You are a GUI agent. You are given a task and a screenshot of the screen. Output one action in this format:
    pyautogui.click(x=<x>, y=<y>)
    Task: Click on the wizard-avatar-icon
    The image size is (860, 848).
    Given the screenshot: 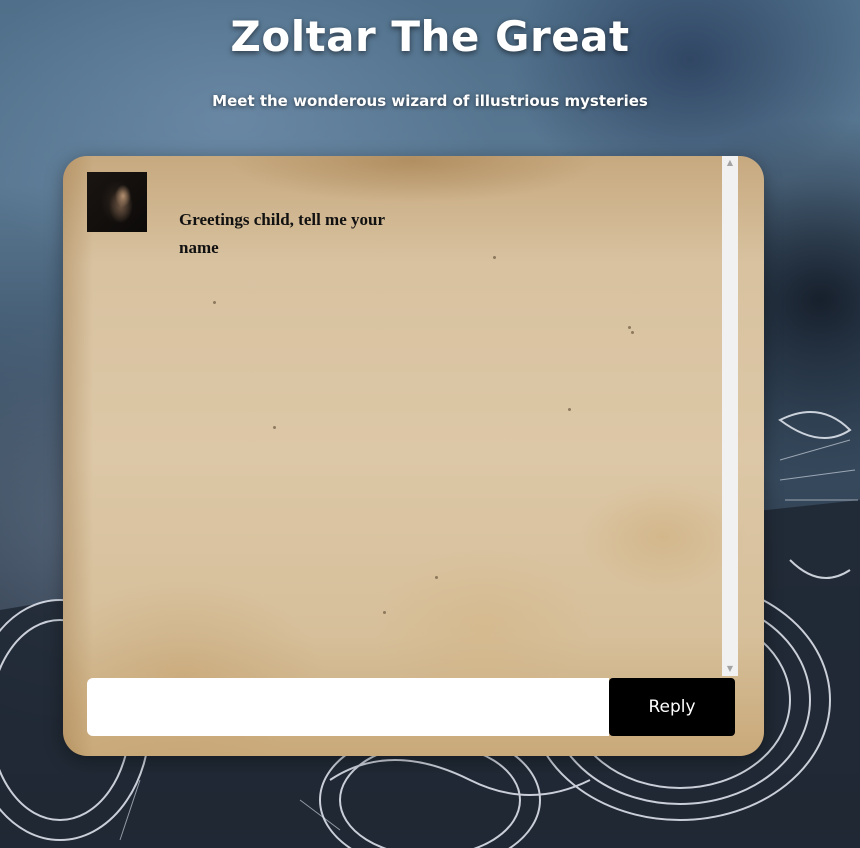 What is the action you would take?
    pyautogui.click(x=117, y=202)
    